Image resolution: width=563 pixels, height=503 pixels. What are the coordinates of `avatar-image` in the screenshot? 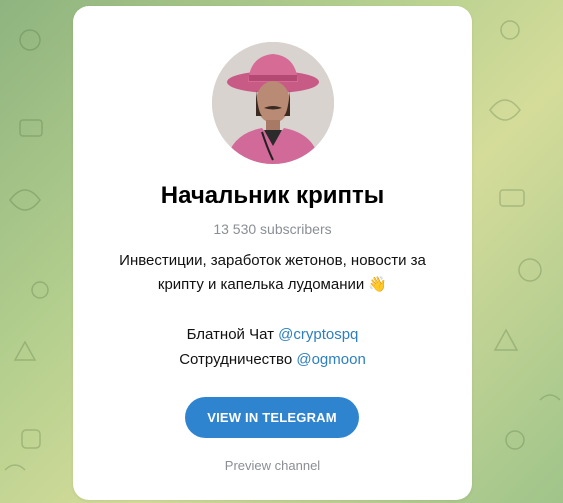 It's located at (273, 103).